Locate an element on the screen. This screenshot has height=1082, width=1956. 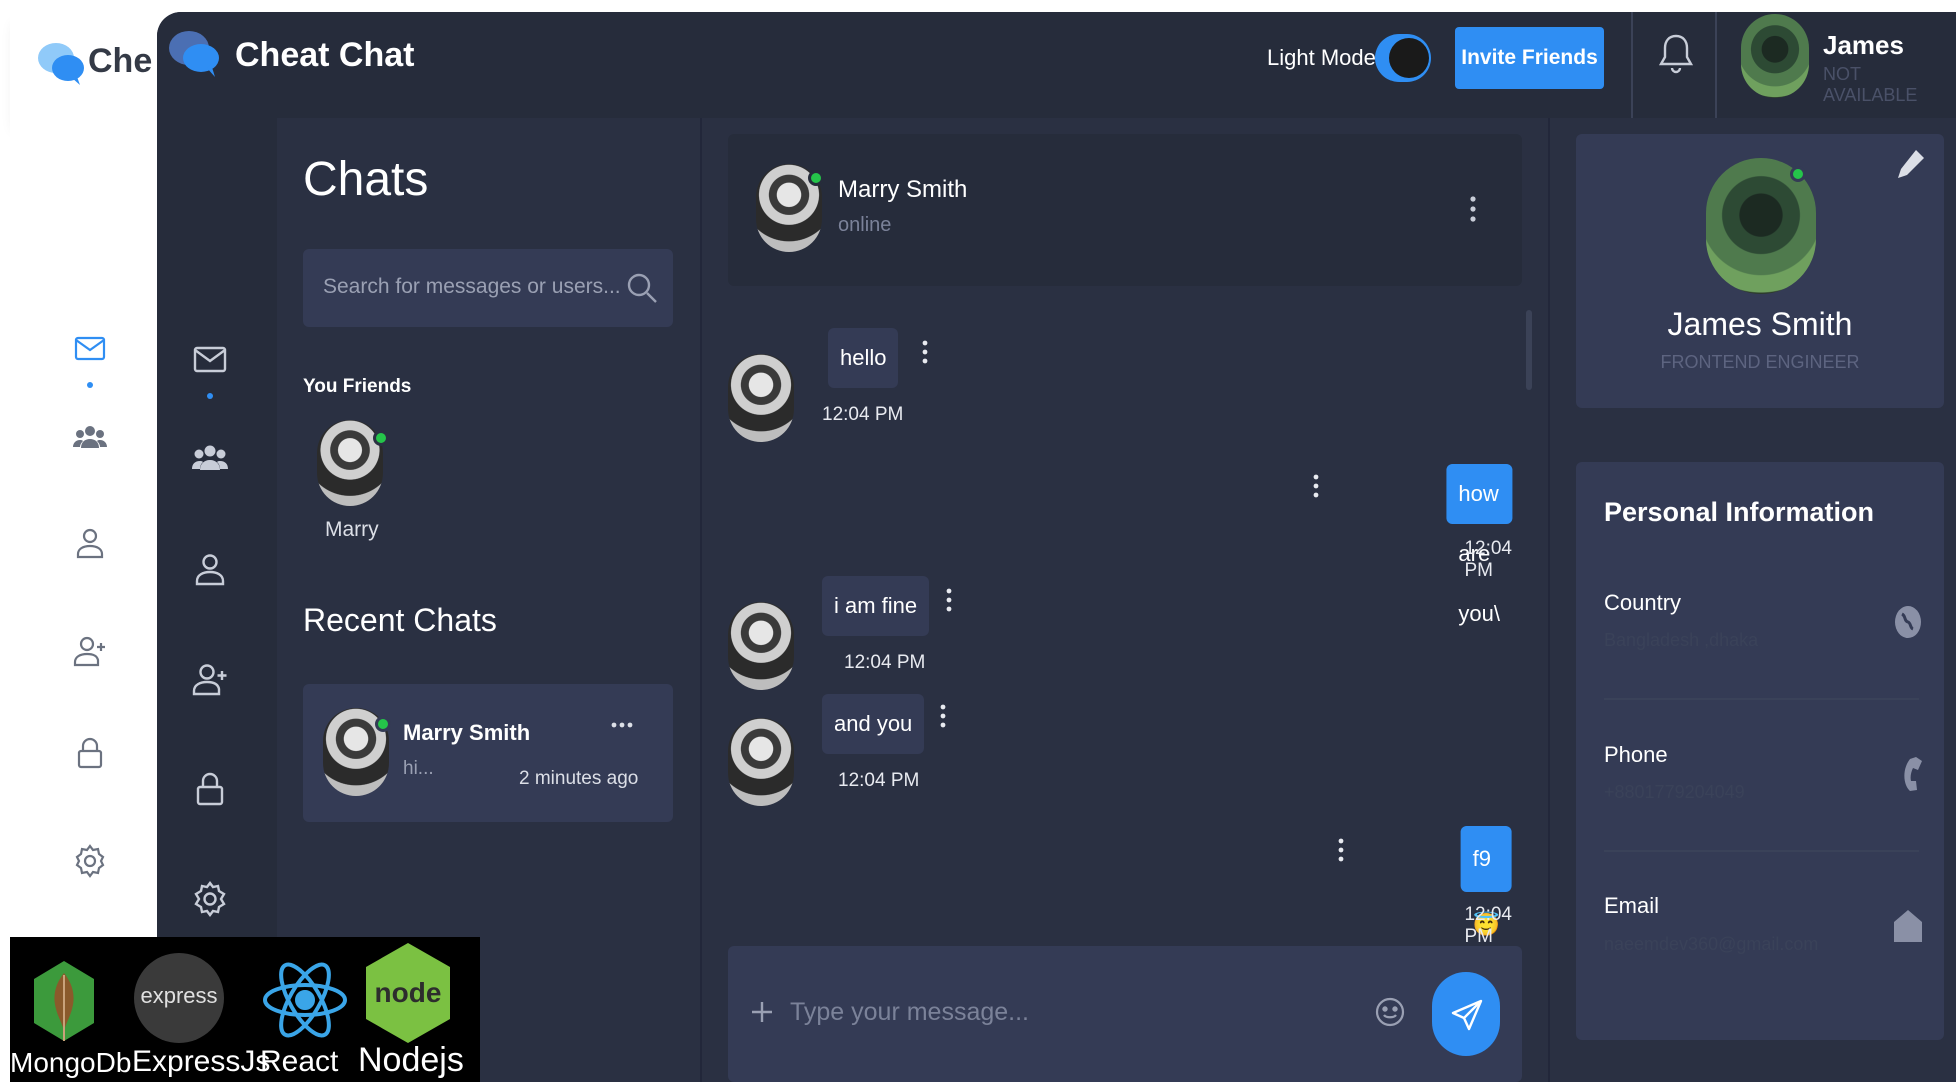
globe-icon is located at coordinates (1908, 622).